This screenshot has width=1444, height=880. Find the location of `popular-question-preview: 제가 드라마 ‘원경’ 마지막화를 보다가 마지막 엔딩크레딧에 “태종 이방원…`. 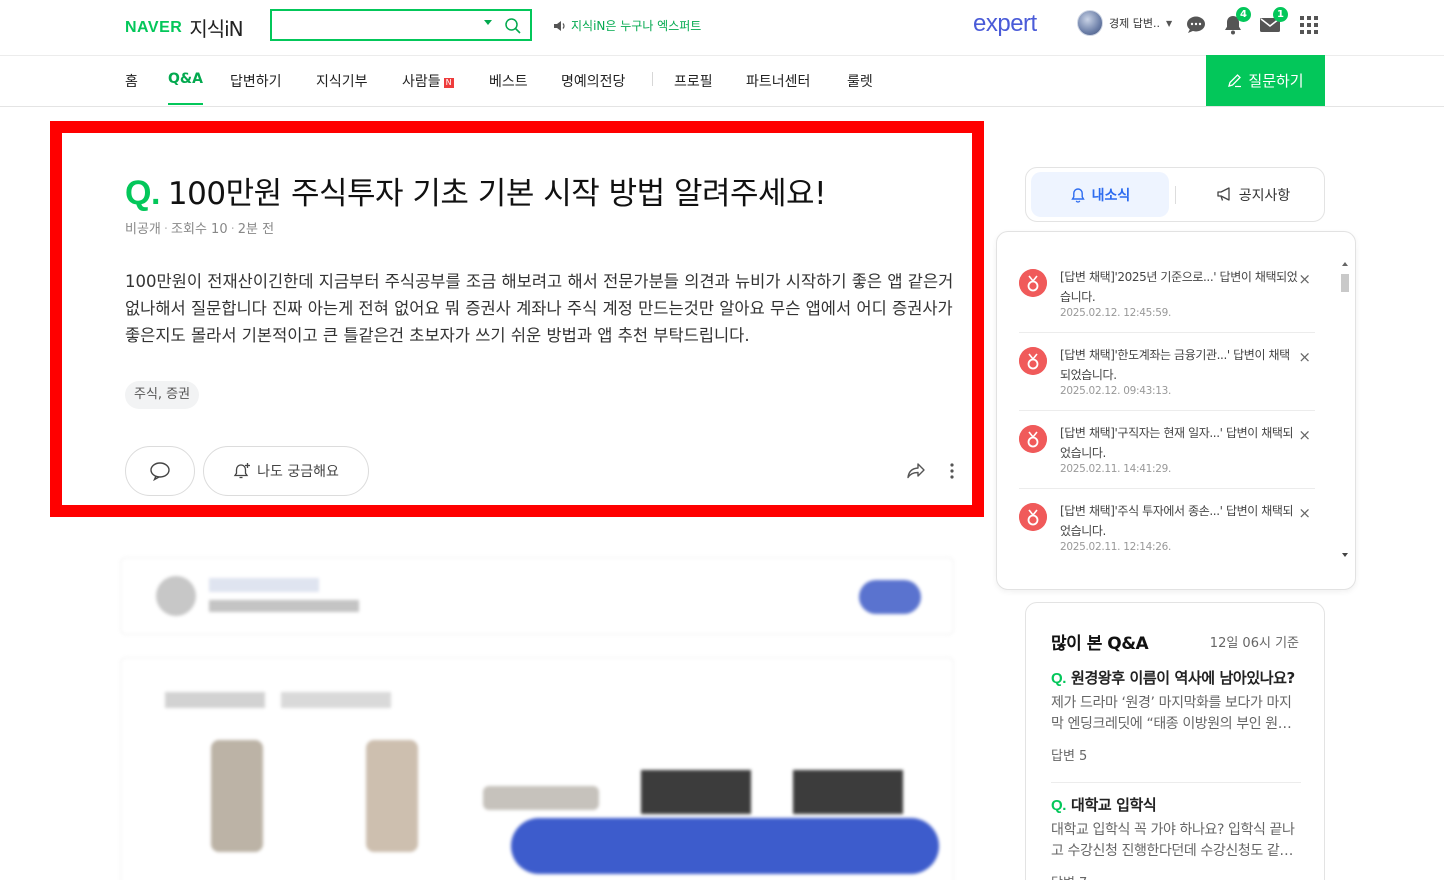

popular-question-preview: 제가 드라마 ‘원경’ 마지막화를 보다가 마지막 엔딩크레딧에 “태종 이방원… is located at coordinates (1176, 714).